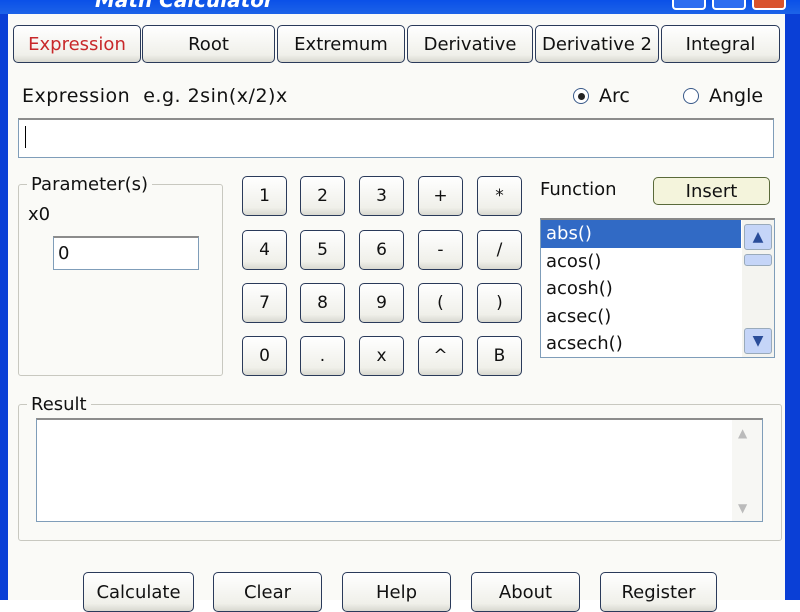  What do you see at coordinates (322, 196) in the screenshot?
I see `key-button: 2` at bounding box center [322, 196].